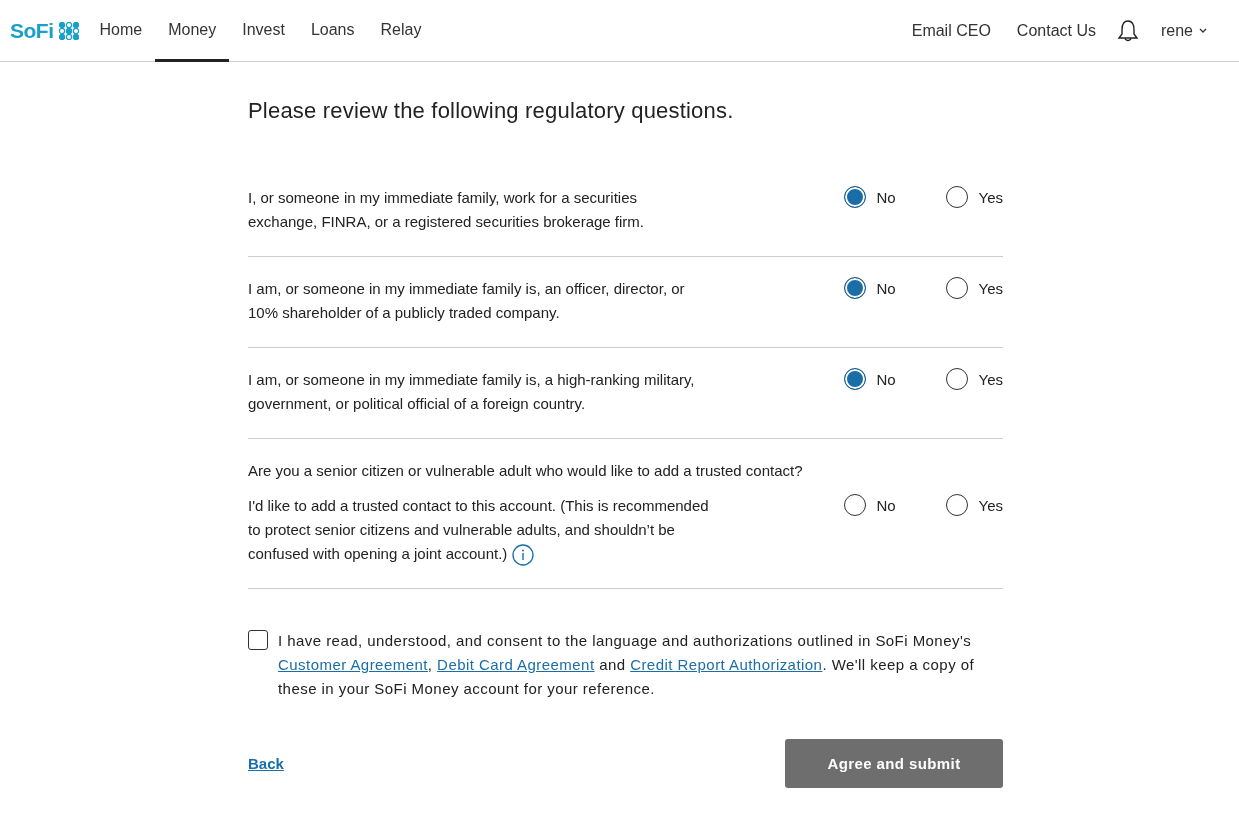 This screenshot has height=835, width=1239. Describe the element at coordinates (263, 31) in the screenshot. I see `nav-tab: Invest` at that location.